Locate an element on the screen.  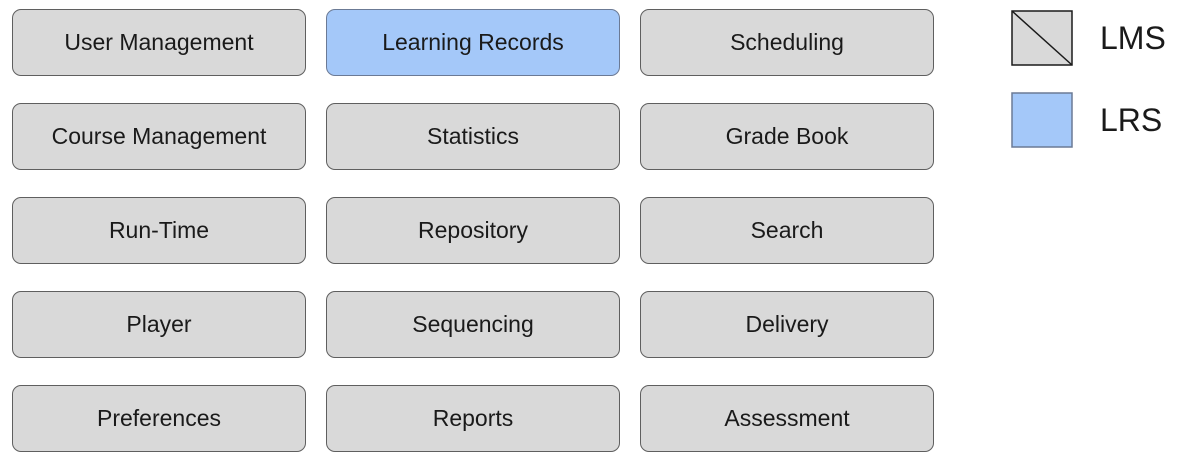
module-grade-book: Grade Book is located at coordinates (787, 136).